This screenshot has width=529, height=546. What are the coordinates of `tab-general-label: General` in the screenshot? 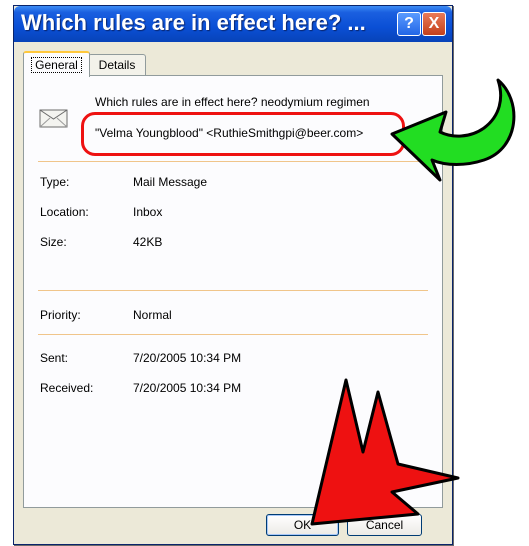 It's located at (56, 65).